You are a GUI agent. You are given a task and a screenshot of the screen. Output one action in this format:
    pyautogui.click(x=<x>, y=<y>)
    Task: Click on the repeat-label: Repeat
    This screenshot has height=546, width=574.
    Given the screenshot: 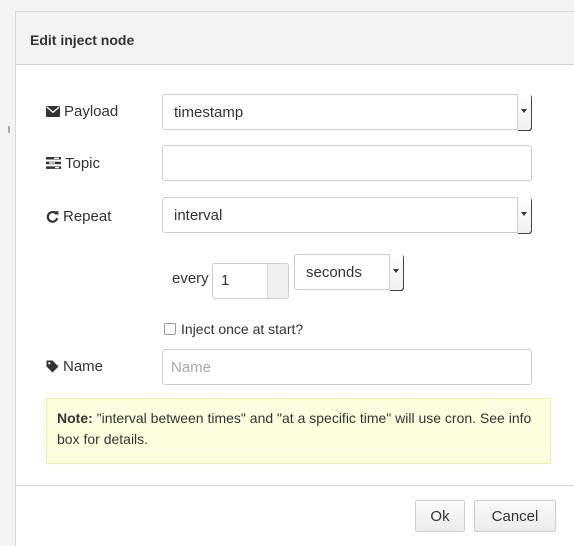 What is the action you would take?
    pyautogui.click(x=78, y=216)
    